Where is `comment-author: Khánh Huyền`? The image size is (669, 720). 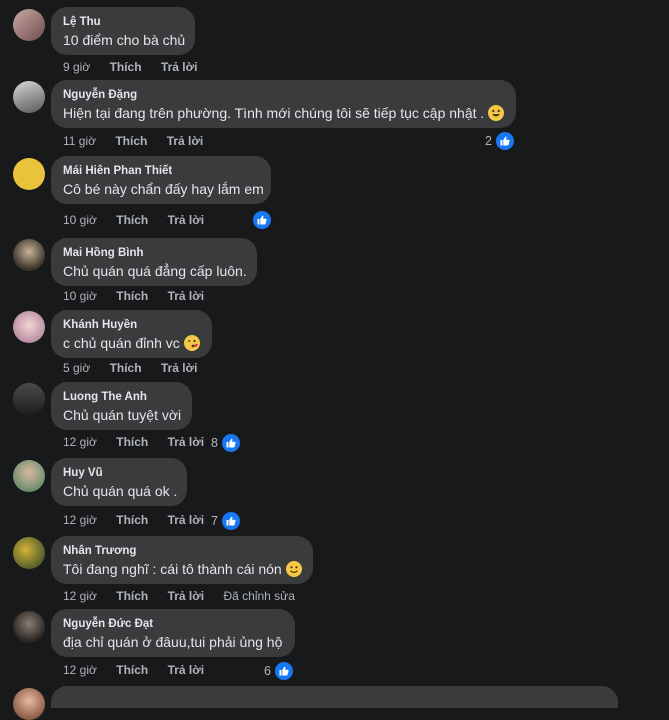 comment-author: Khánh Huyền is located at coordinates (131, 325).